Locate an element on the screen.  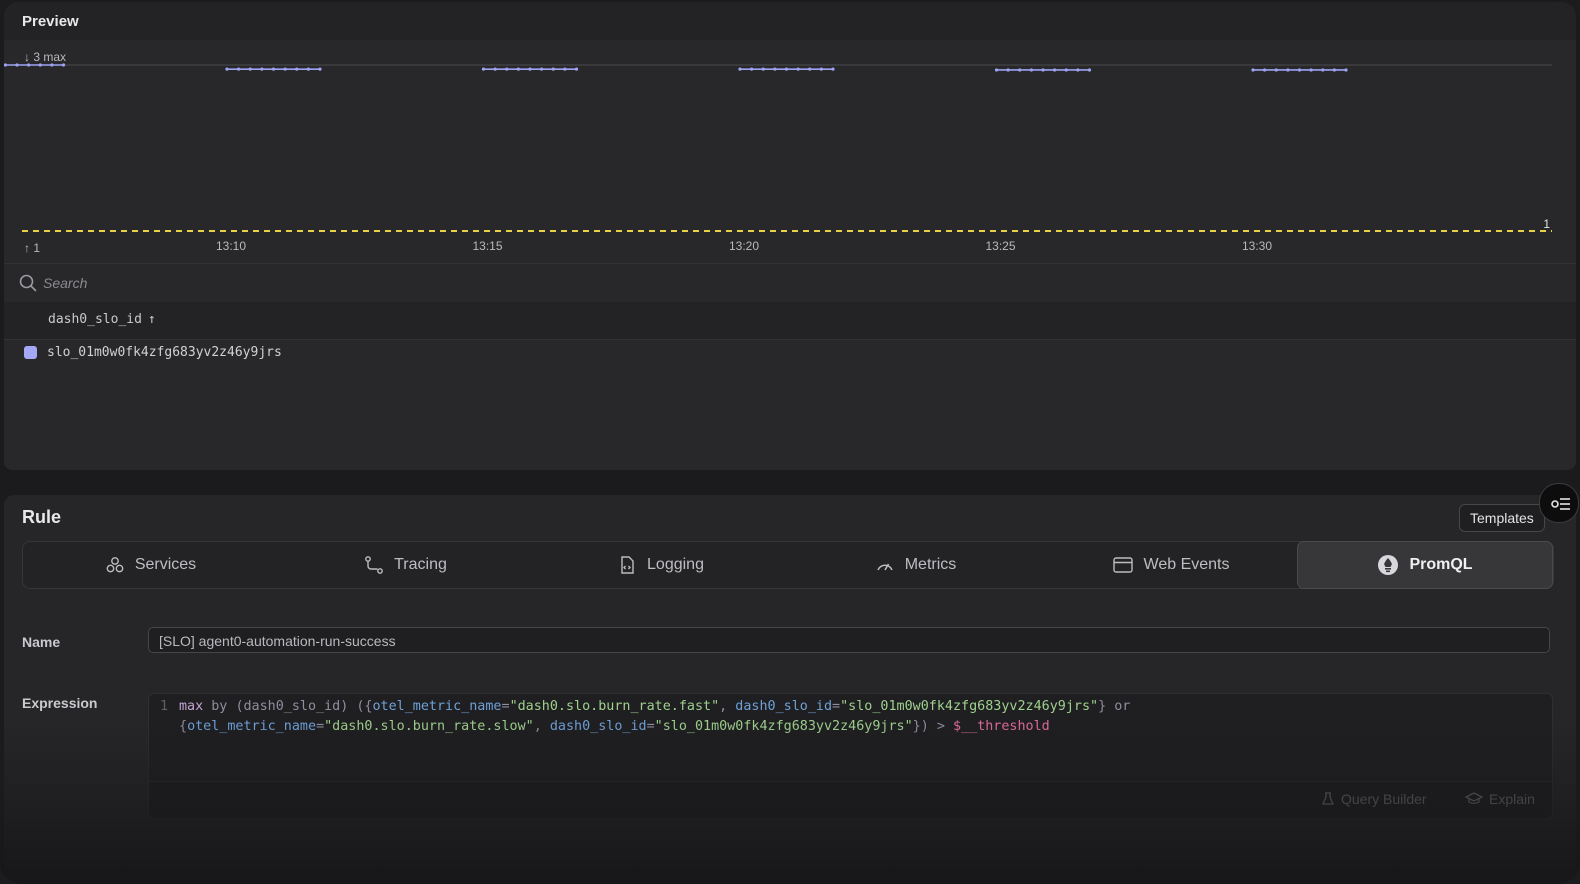
row-slo-id: slo_01m0w0fk4zfg683yv2z46y9jrs is located at coordinates (164, 352).